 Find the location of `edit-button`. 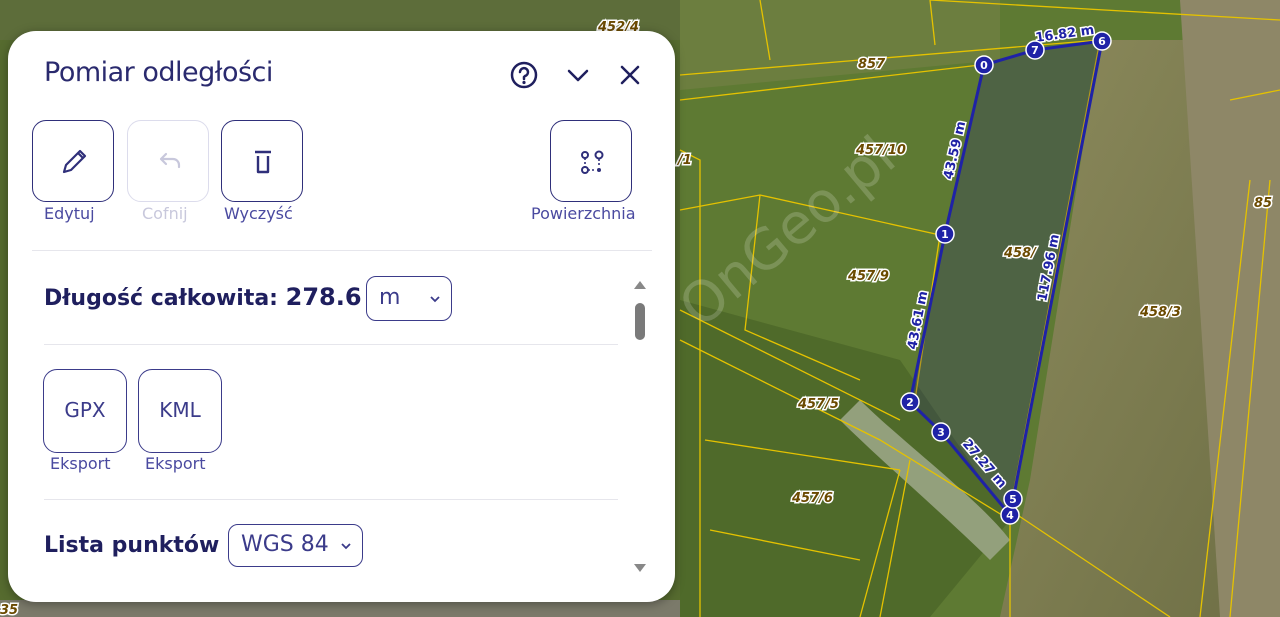

edit-button is located at coordinates (73, 161).